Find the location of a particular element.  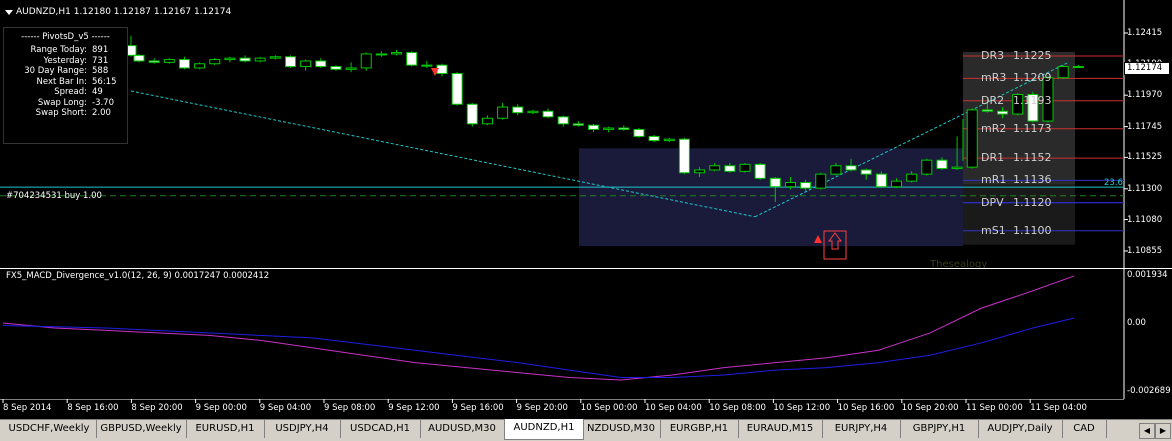

time-axis-label: 9 Sep 16:00 is located at coordinates (478, 408).